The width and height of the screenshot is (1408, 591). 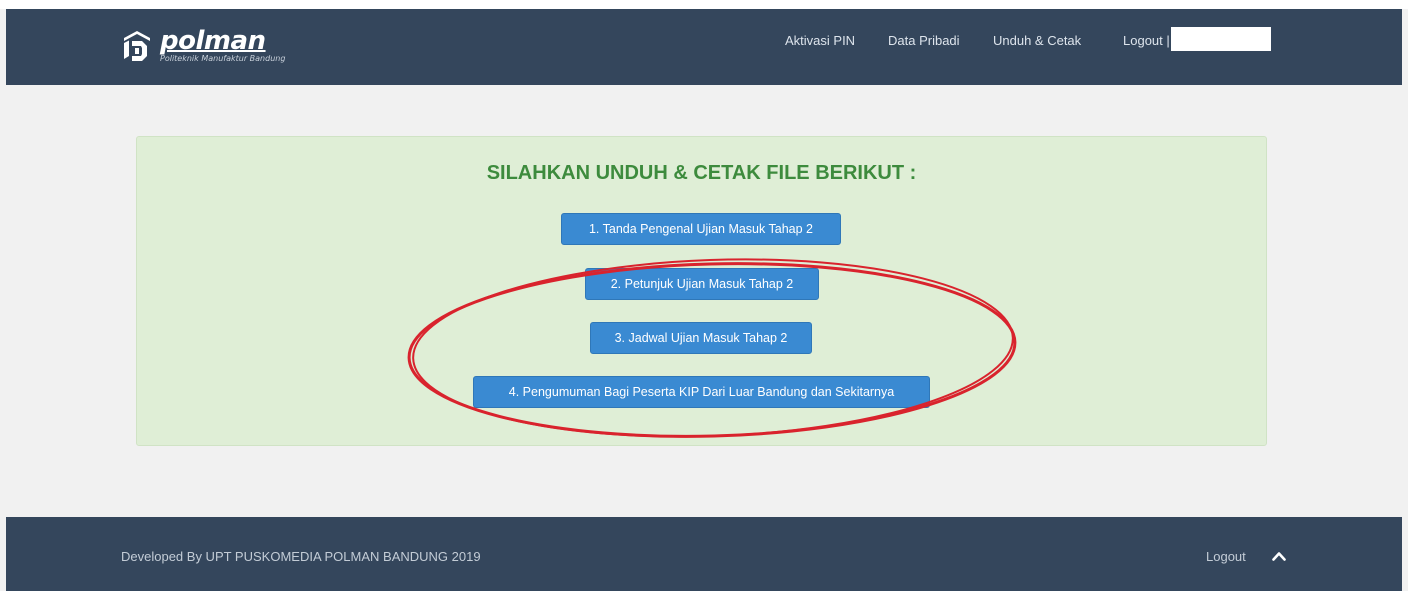 What do you see at coordinates (820, 40) in the screenshot?
I see `nav-aktivasi-pin: Aktivasi PIN` at bounding box center [820, 40].